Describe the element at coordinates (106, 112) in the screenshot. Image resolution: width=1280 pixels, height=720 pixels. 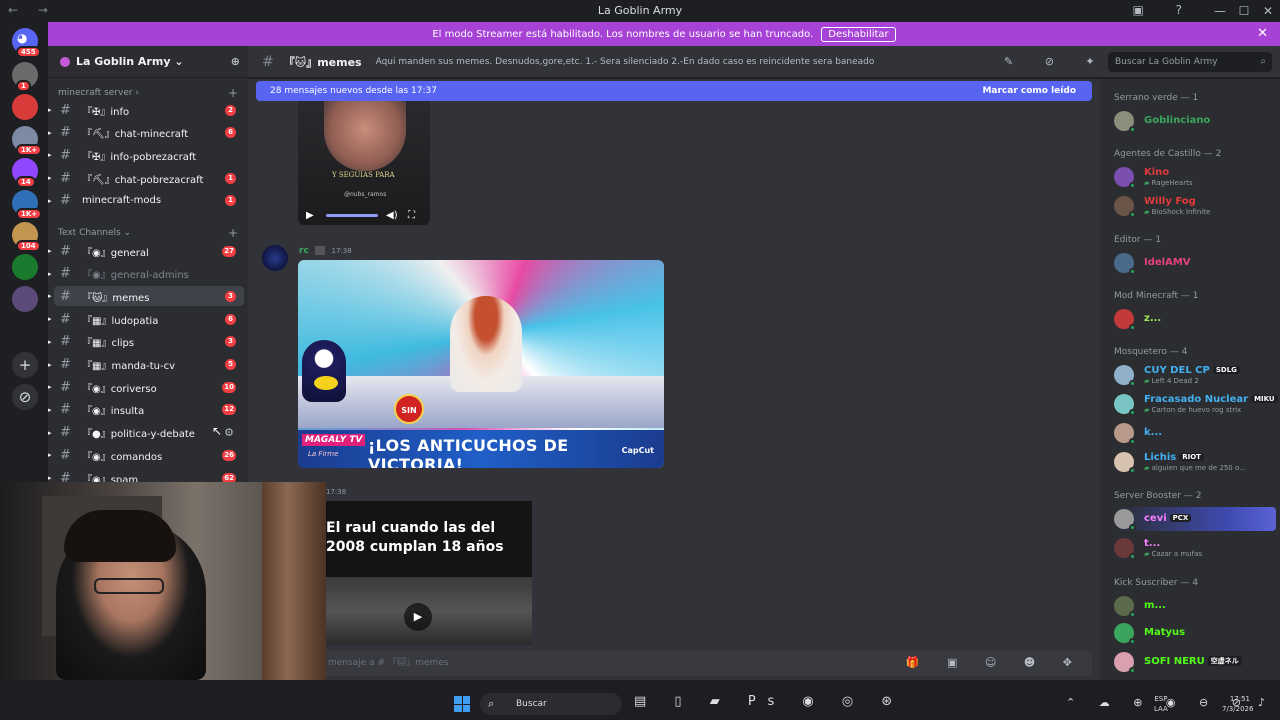
I see `channel-label: 『✠』info` at that location.